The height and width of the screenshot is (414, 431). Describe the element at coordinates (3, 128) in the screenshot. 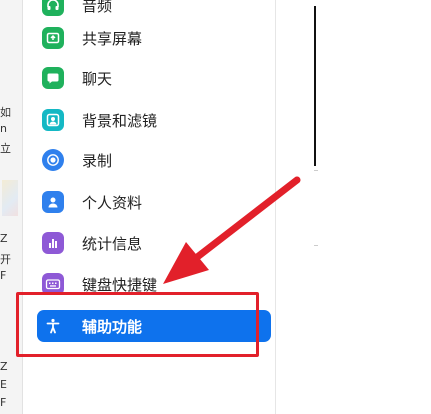

I see `background-text: n` at that location.